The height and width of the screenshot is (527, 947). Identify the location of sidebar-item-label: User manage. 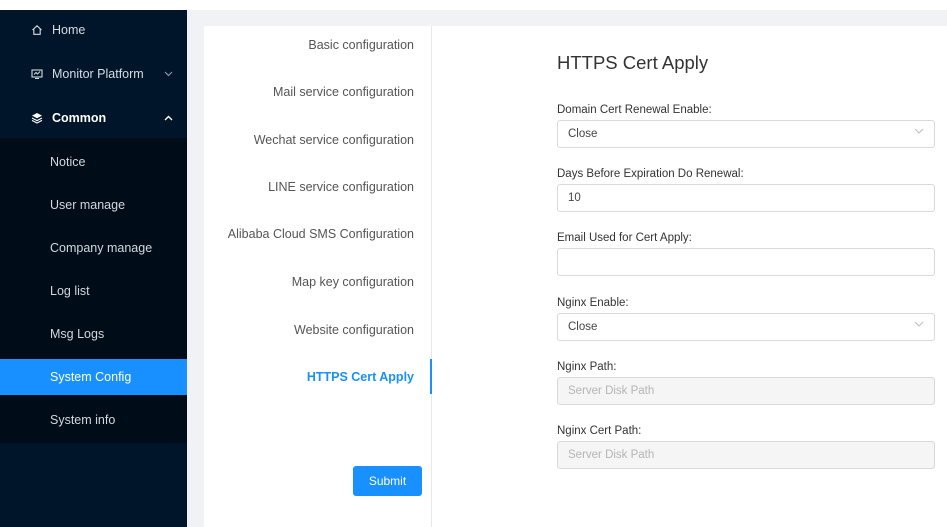
(88, 205).